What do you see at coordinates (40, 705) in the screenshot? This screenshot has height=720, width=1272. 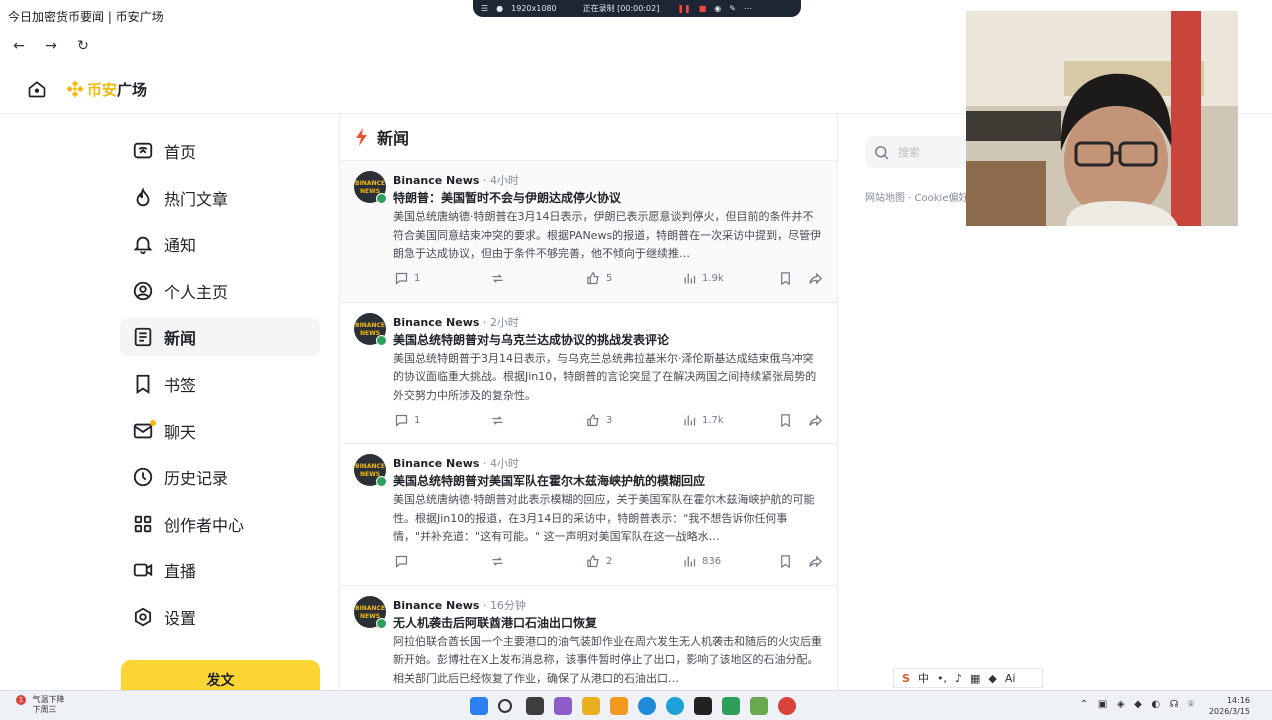 I see `weather-widget: 1 气温下降 下周三` at bounding box center [40, 705].